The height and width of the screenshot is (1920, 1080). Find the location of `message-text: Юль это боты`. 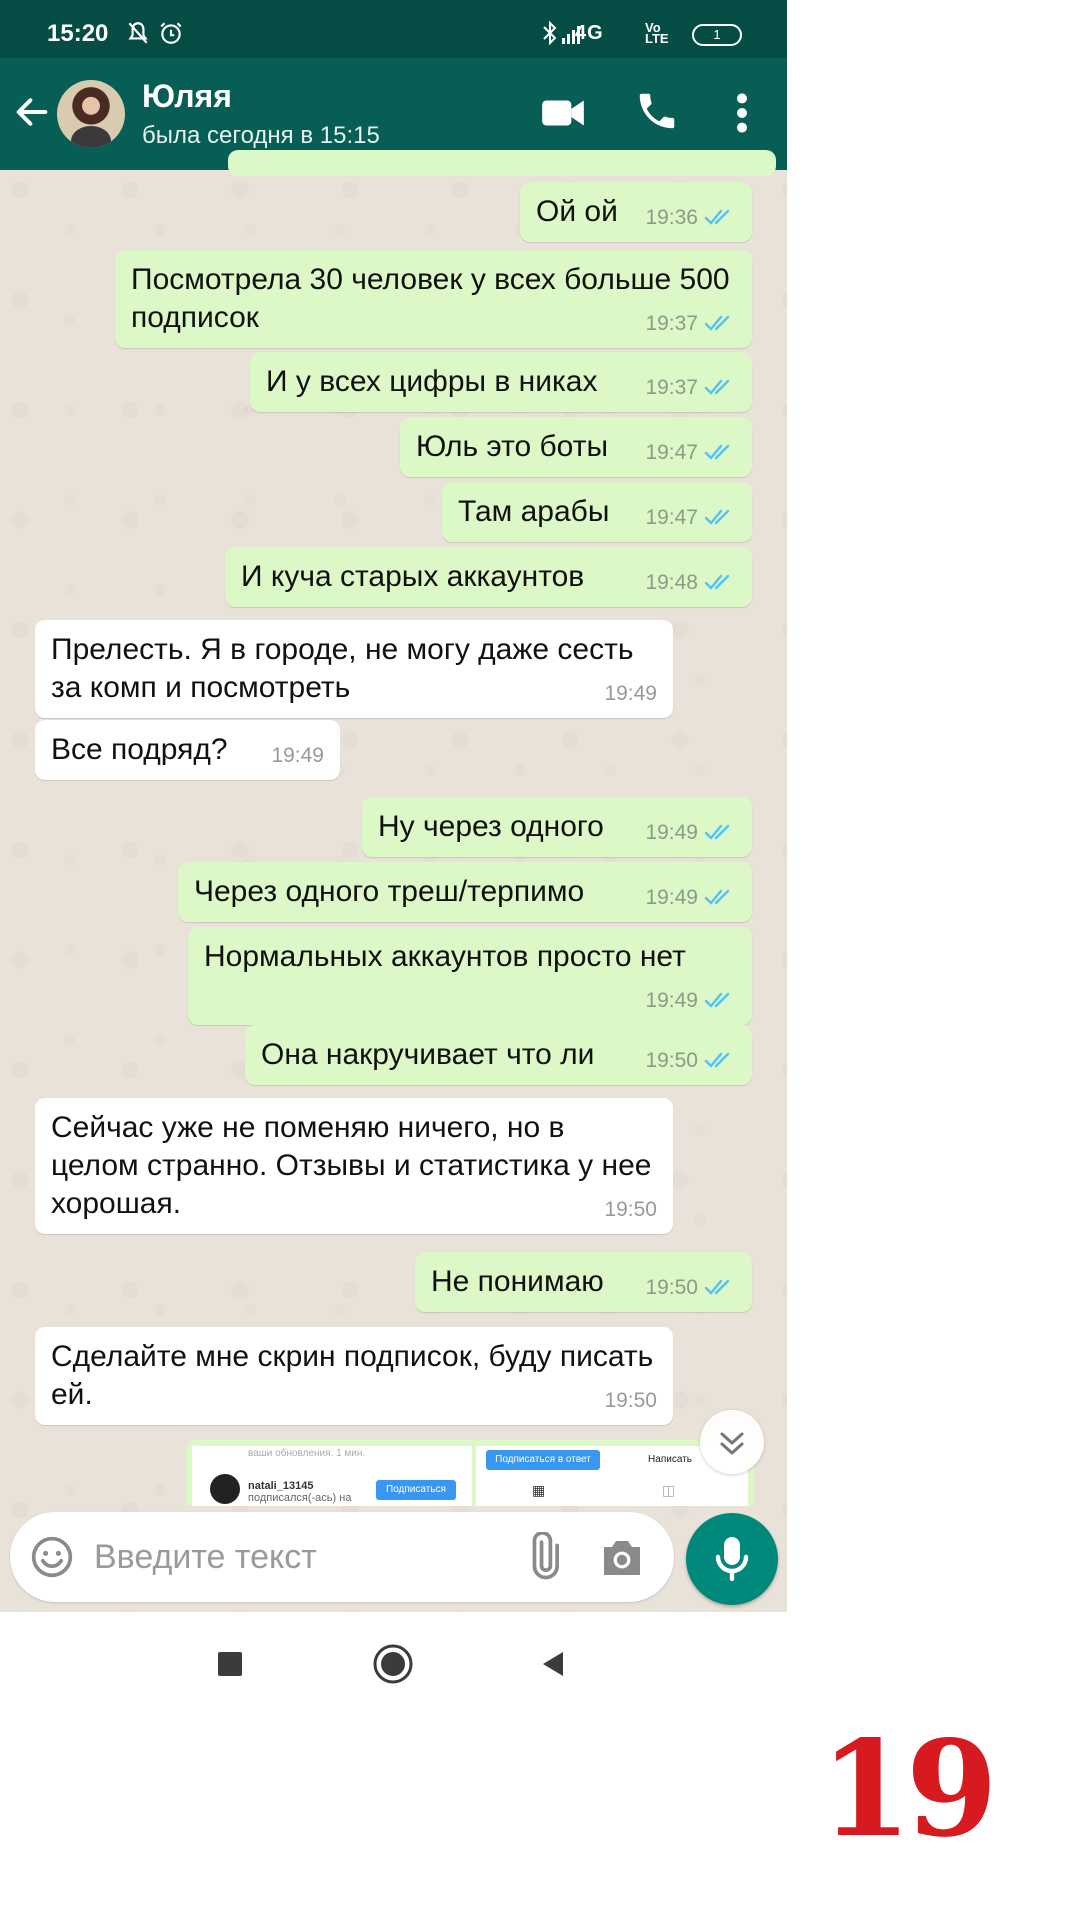

message-text: Юль это боты is located at coordinates (512, 446).